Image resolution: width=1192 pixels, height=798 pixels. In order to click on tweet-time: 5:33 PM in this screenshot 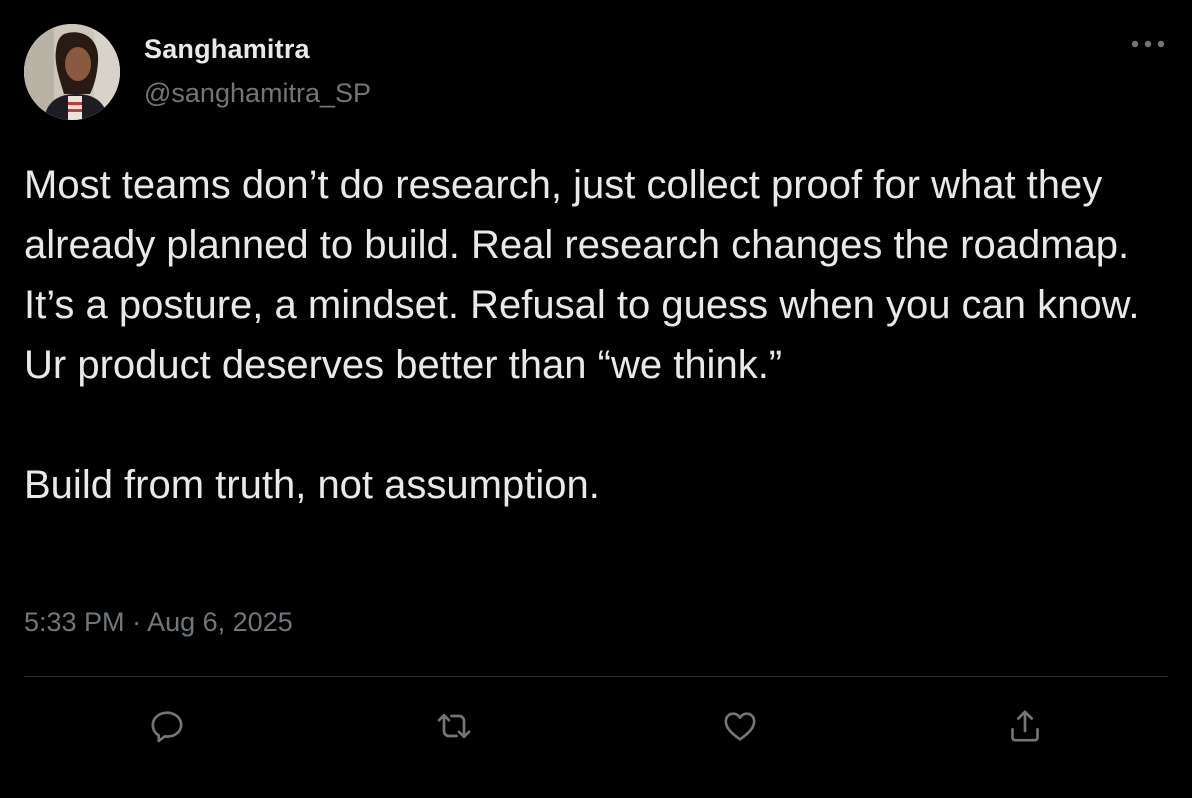, I will do `click(74, 622)`.